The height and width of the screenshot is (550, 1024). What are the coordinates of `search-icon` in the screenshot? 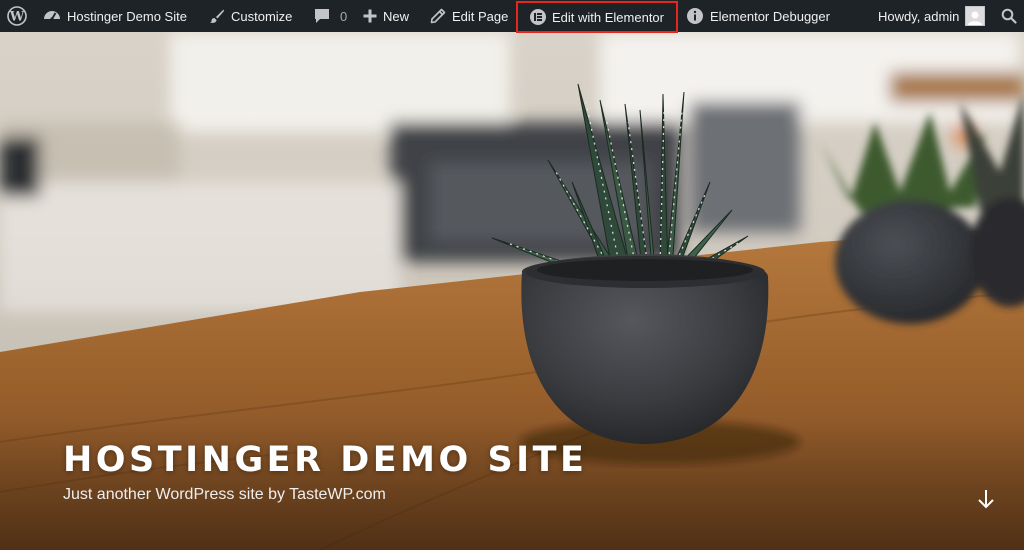 It's located at (1009, 16).